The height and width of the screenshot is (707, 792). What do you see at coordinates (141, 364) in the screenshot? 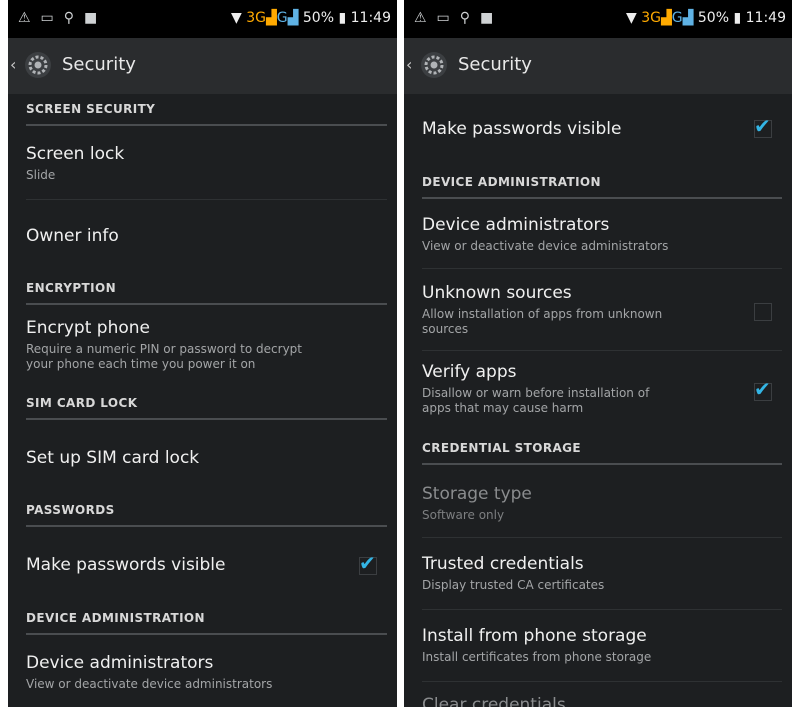
I see `summary-line: your phone each time you power it on` at bounding box center [141, 364].